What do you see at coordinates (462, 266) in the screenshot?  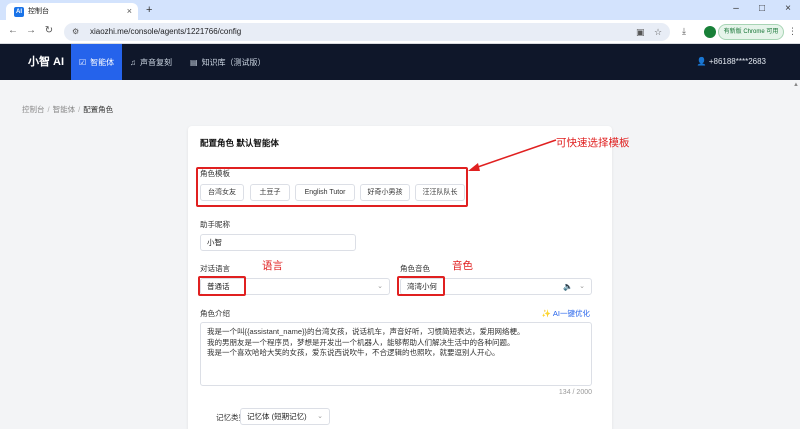 I see `voice-annotation-text: 音色` at bounding box center [462, 266].